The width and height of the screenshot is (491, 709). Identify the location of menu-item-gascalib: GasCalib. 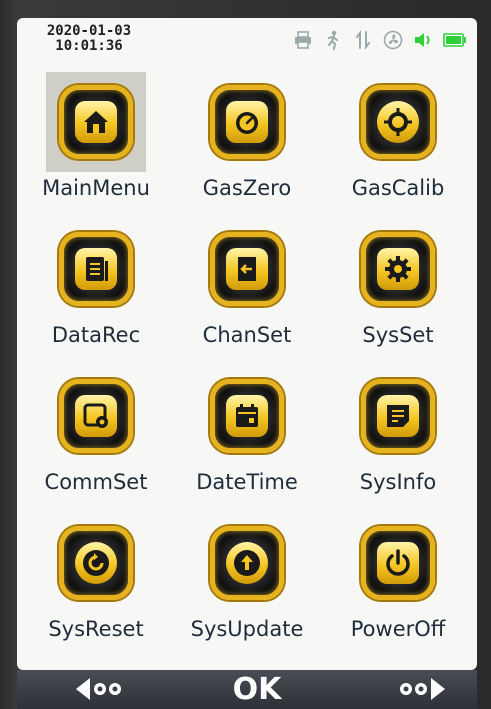
(398, 144).